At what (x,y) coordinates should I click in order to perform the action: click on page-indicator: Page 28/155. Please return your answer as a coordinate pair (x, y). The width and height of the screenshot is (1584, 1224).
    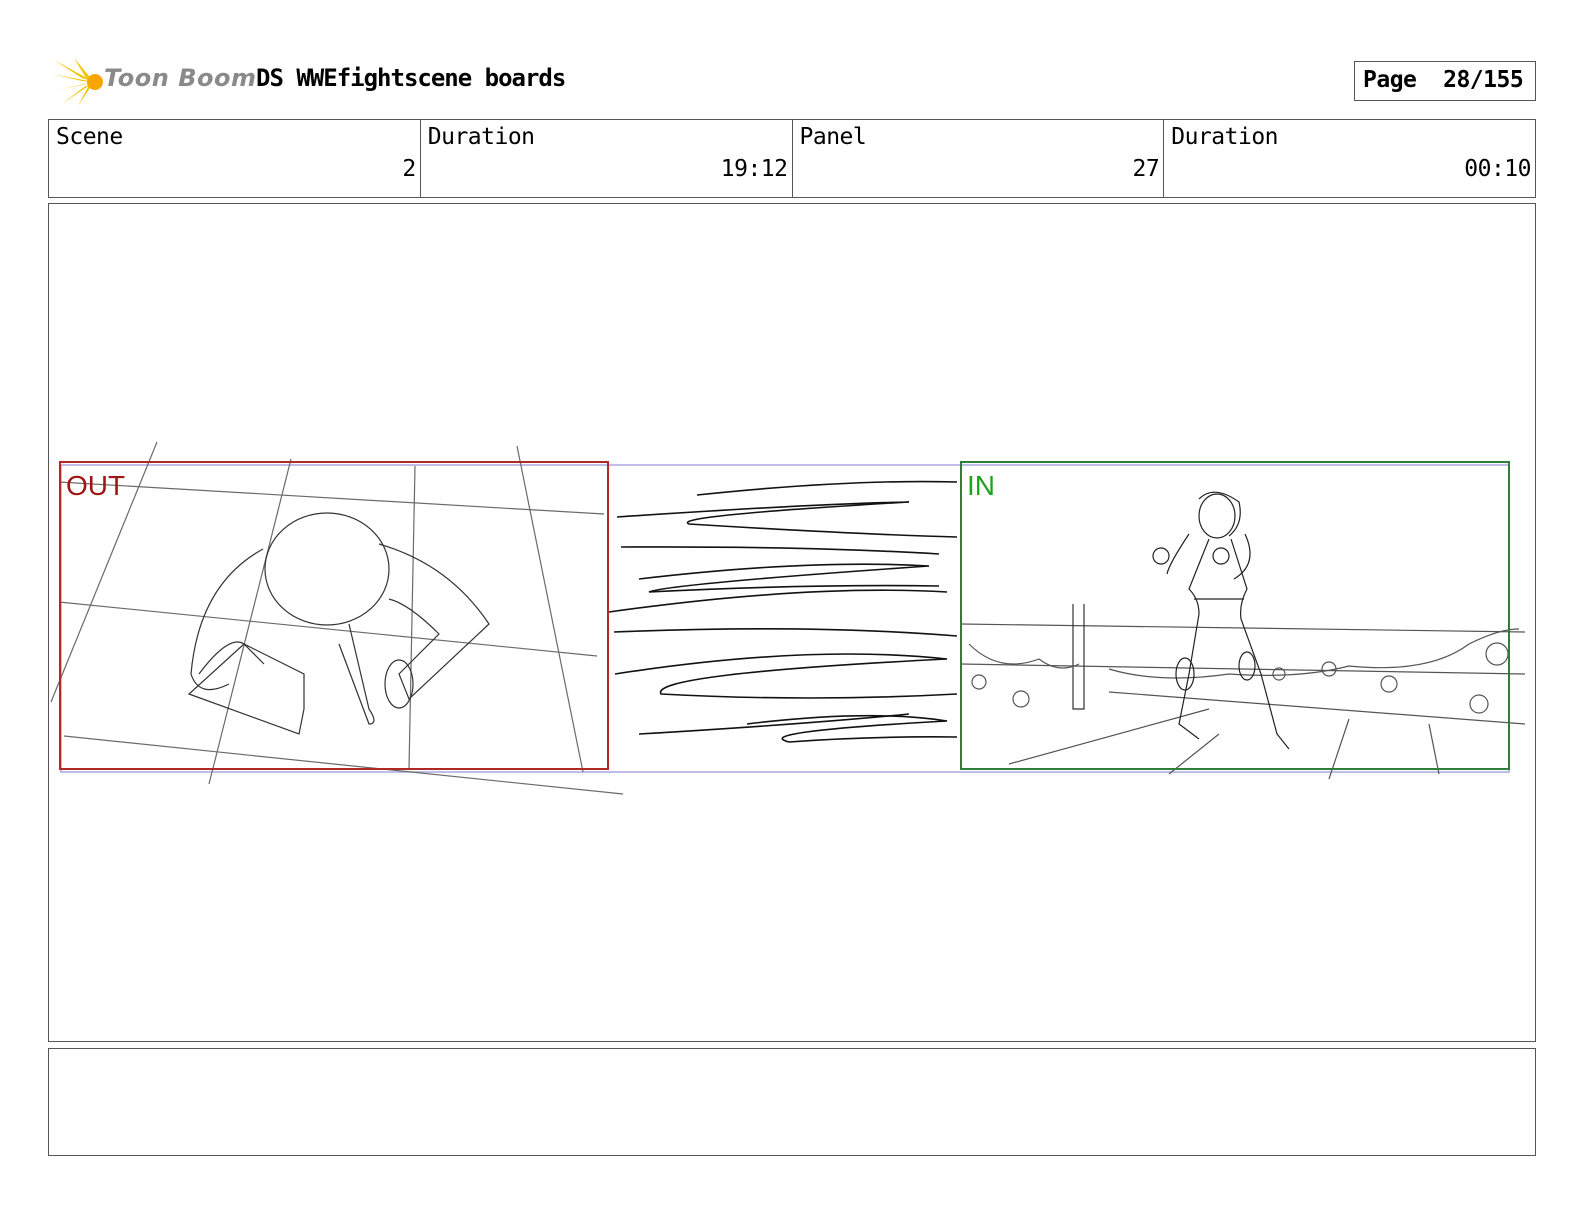
    Looking at the image, I should click on (1445, 81).